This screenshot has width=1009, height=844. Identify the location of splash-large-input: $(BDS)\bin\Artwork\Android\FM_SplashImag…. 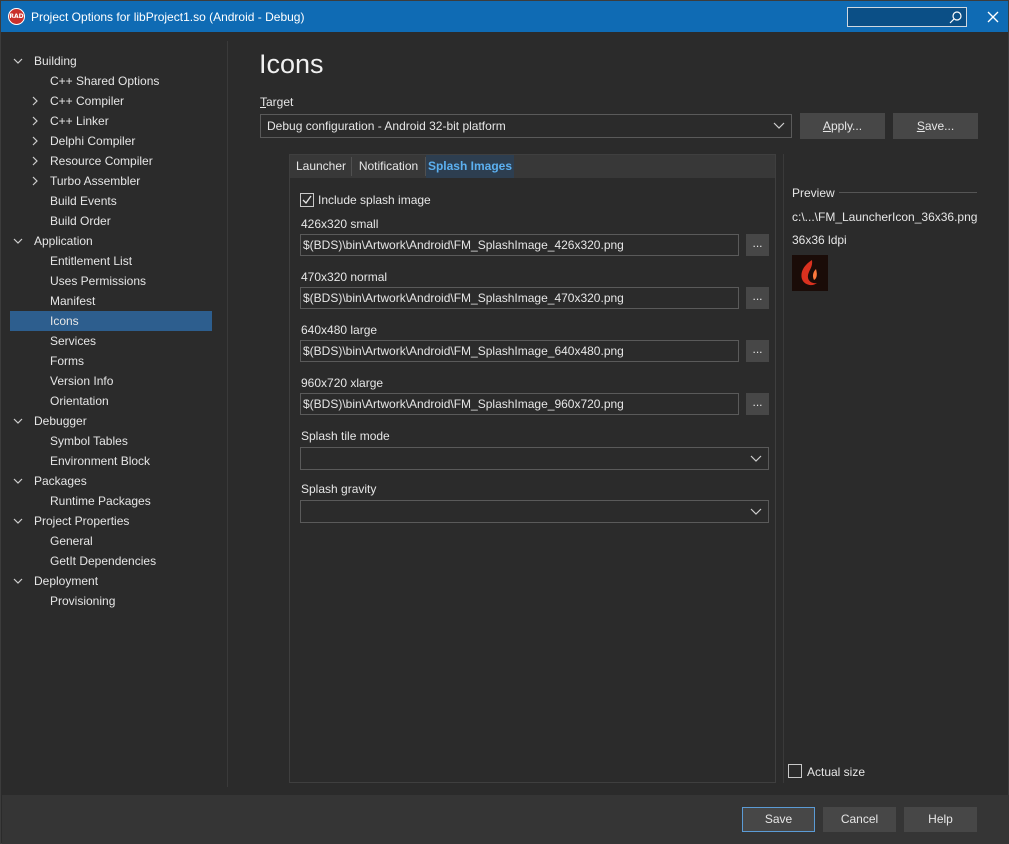
(519, 351).